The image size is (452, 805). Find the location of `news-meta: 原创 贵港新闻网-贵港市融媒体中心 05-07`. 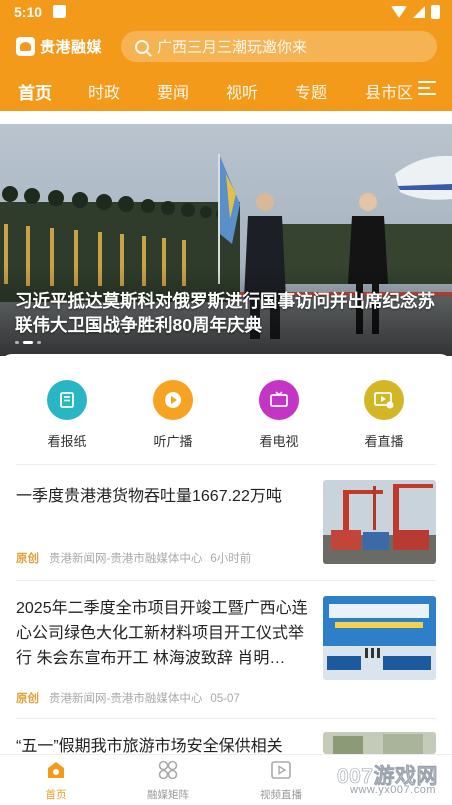

news-meta: 原创 贵港新闻网-贵港市融媒体中心 05-07 is located at coordinates (128, 698).